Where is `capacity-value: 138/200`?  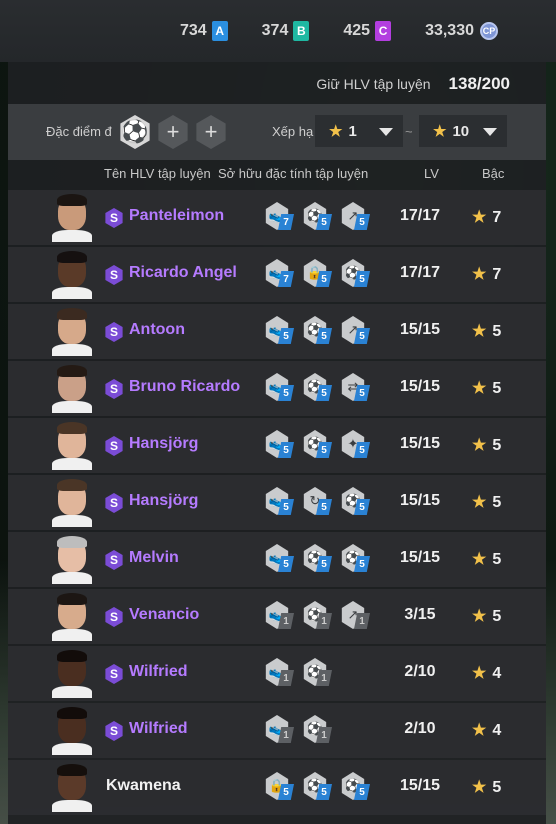
capacity-value: 138/200 is located at coordinates (479, 83).